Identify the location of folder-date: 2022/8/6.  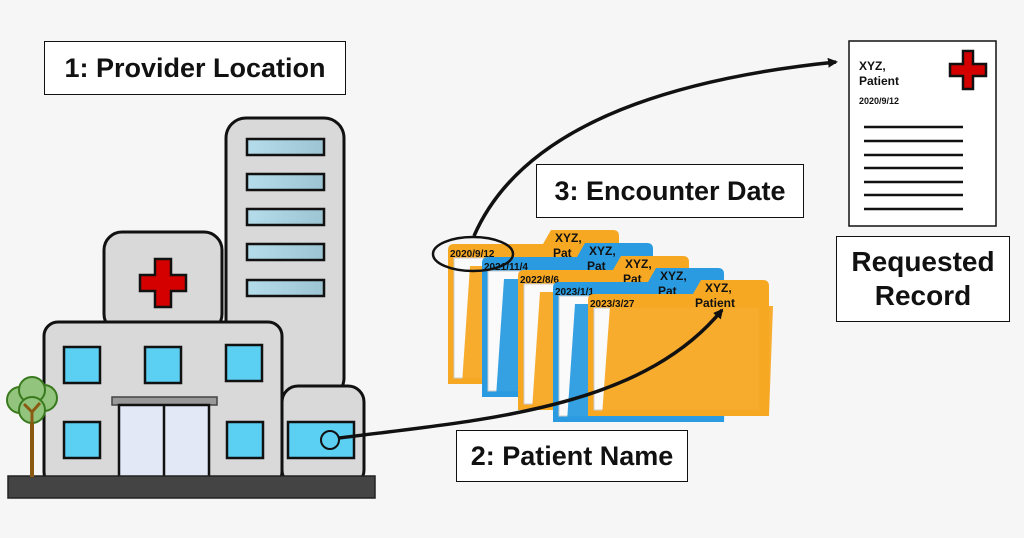
(539, 280).